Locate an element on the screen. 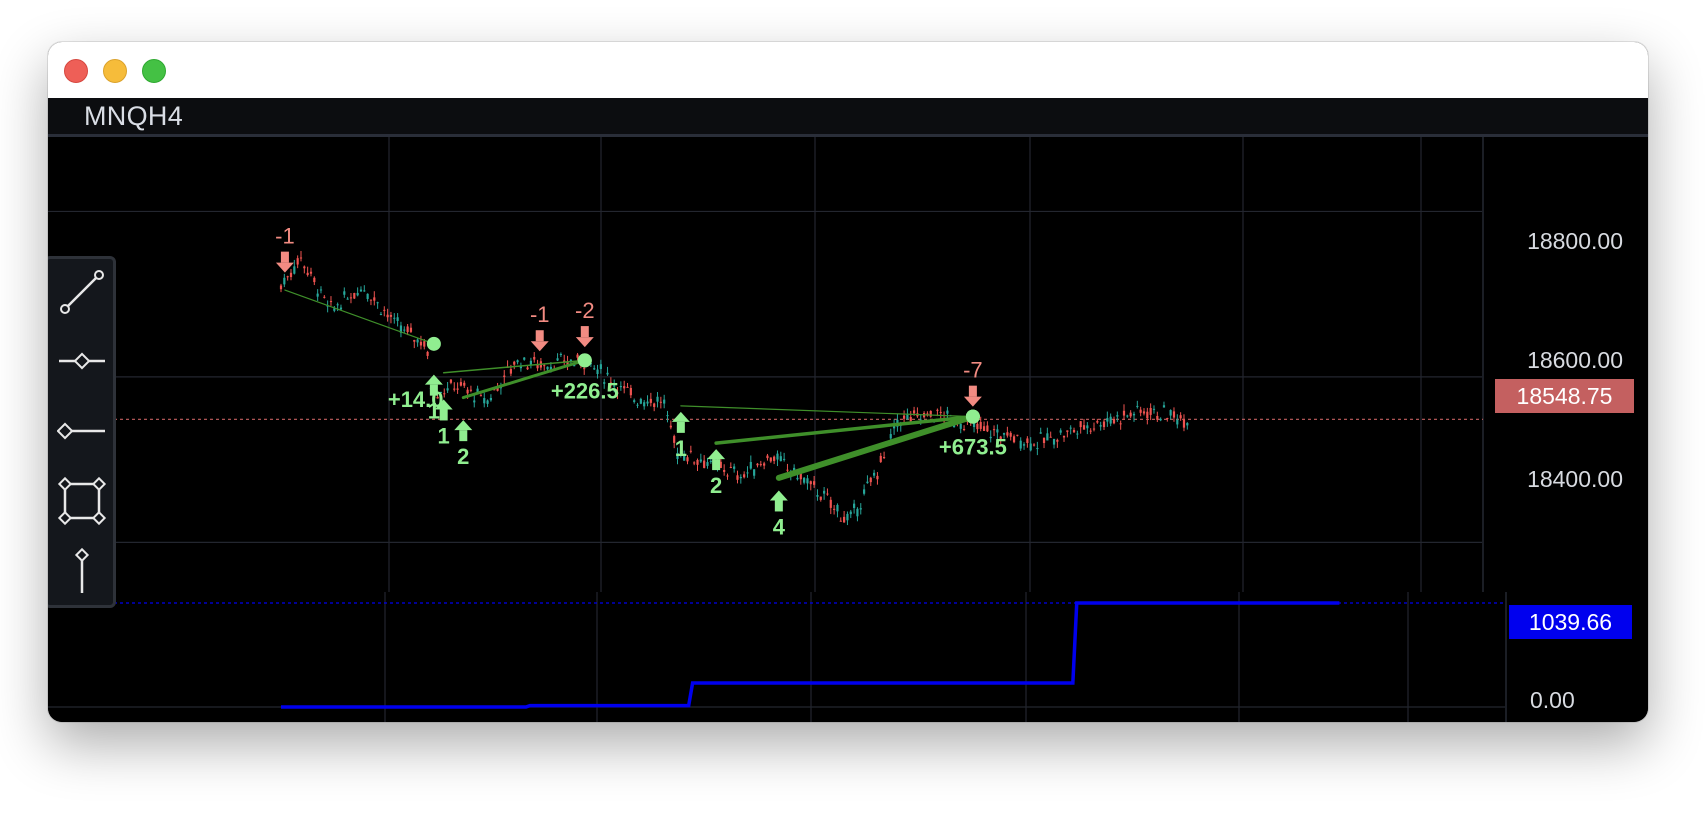 The height and width of the screenshot is (814, 1708). rectangle-tool-icon is located at coordinates (82, 501).